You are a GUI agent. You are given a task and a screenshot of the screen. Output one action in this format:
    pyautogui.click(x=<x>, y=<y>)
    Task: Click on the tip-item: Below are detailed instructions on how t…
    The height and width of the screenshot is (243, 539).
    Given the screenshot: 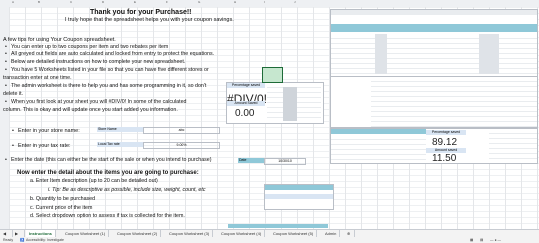 What is the action you would take?
    pyautogui.click(x=95, y=62)
    